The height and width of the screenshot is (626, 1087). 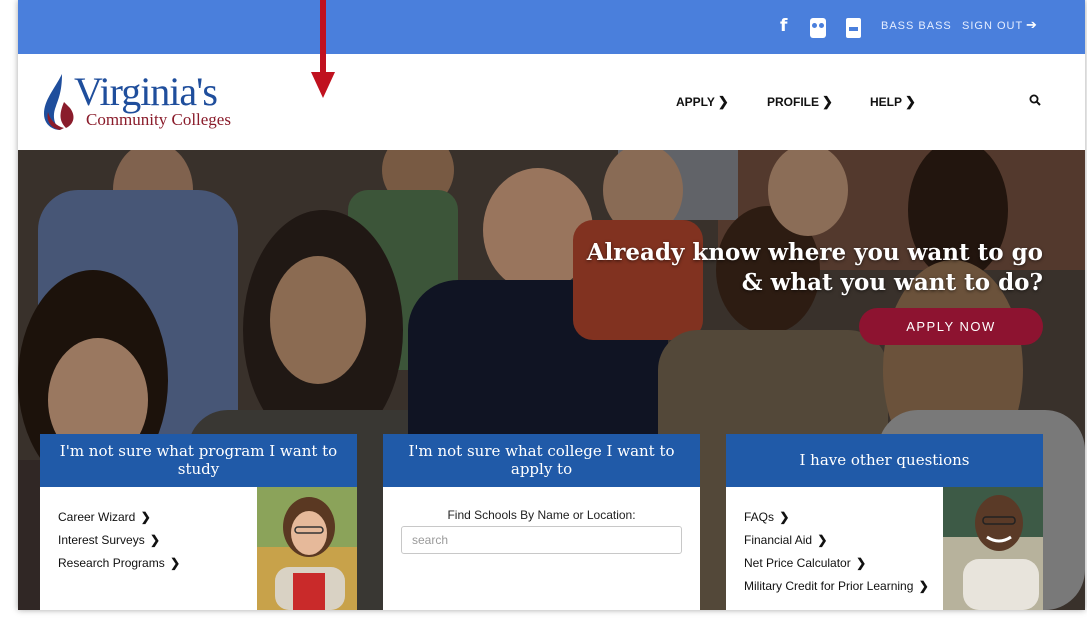 What do you see at coordinates (111, 563) in the screenshot?
I see `link-label: Research Programs` at bounding box center [111, 563].